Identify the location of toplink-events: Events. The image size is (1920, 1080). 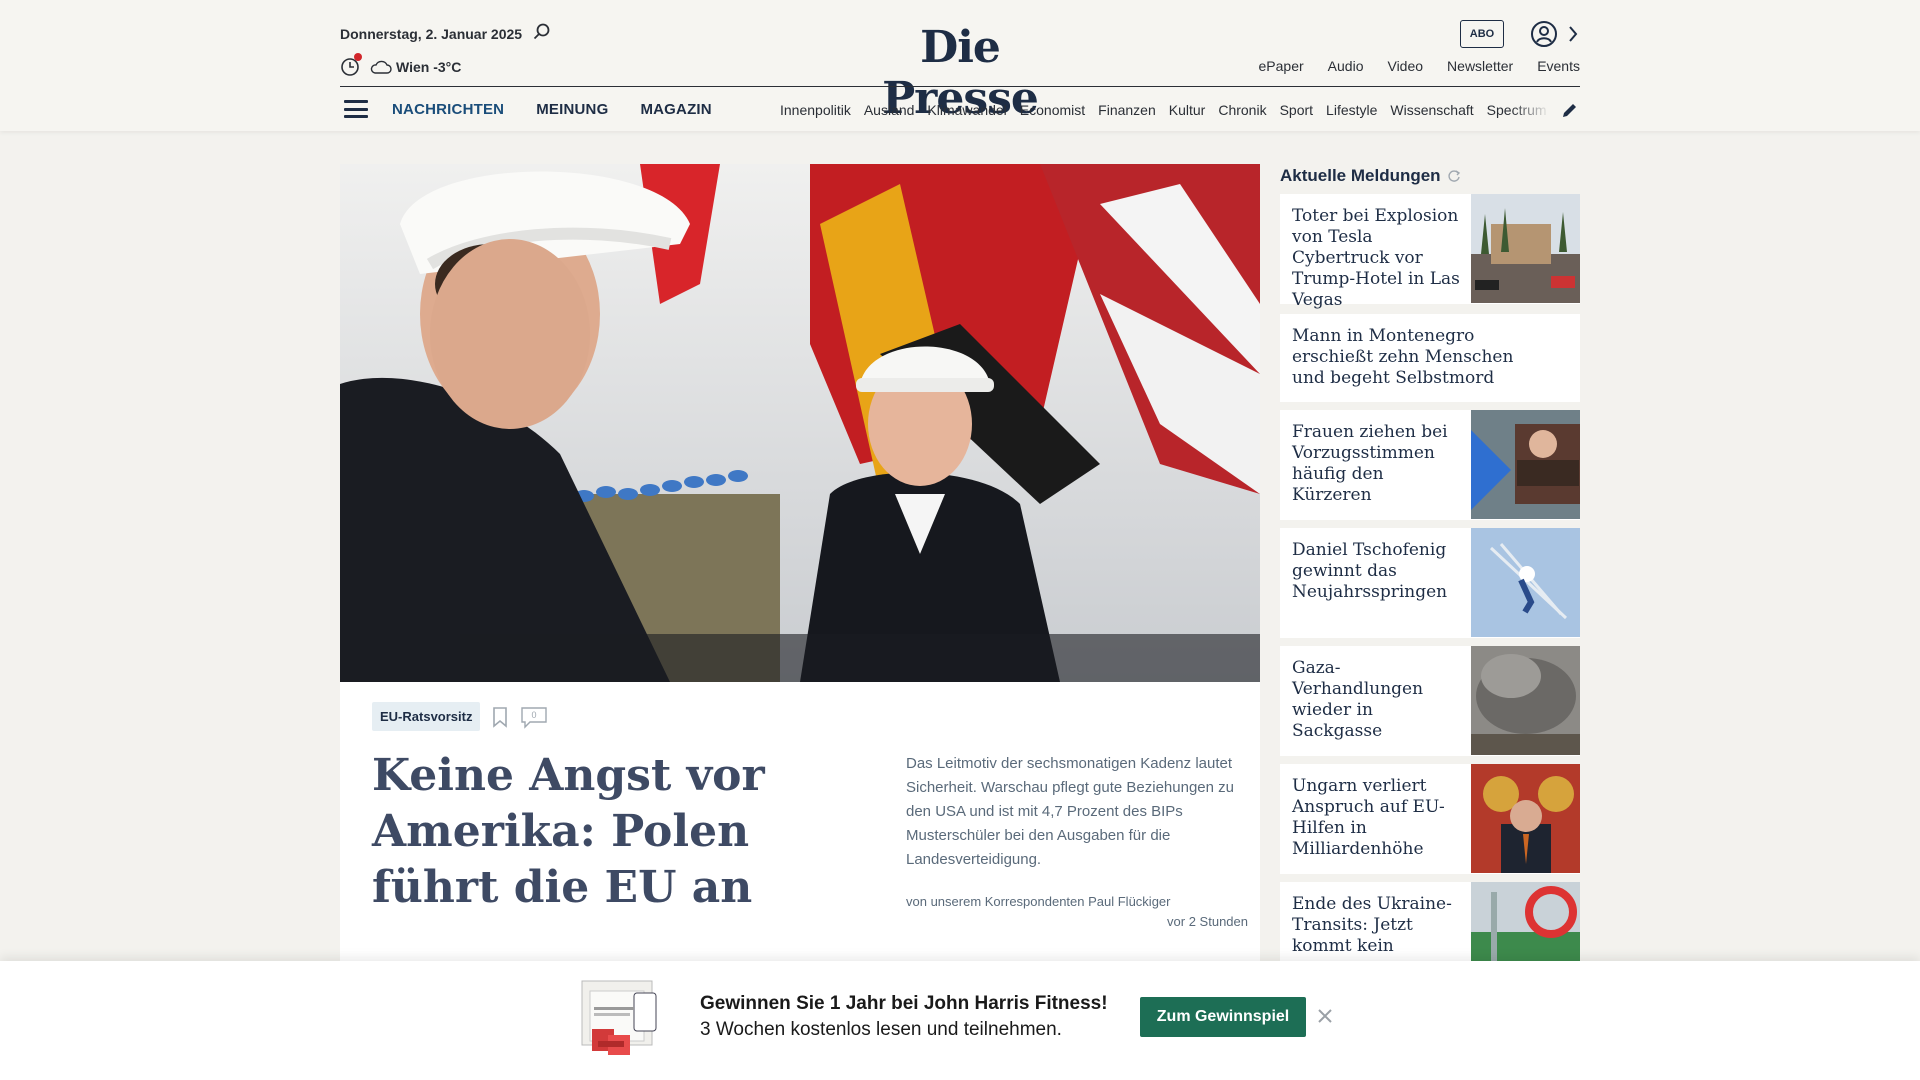
(1558, 66).